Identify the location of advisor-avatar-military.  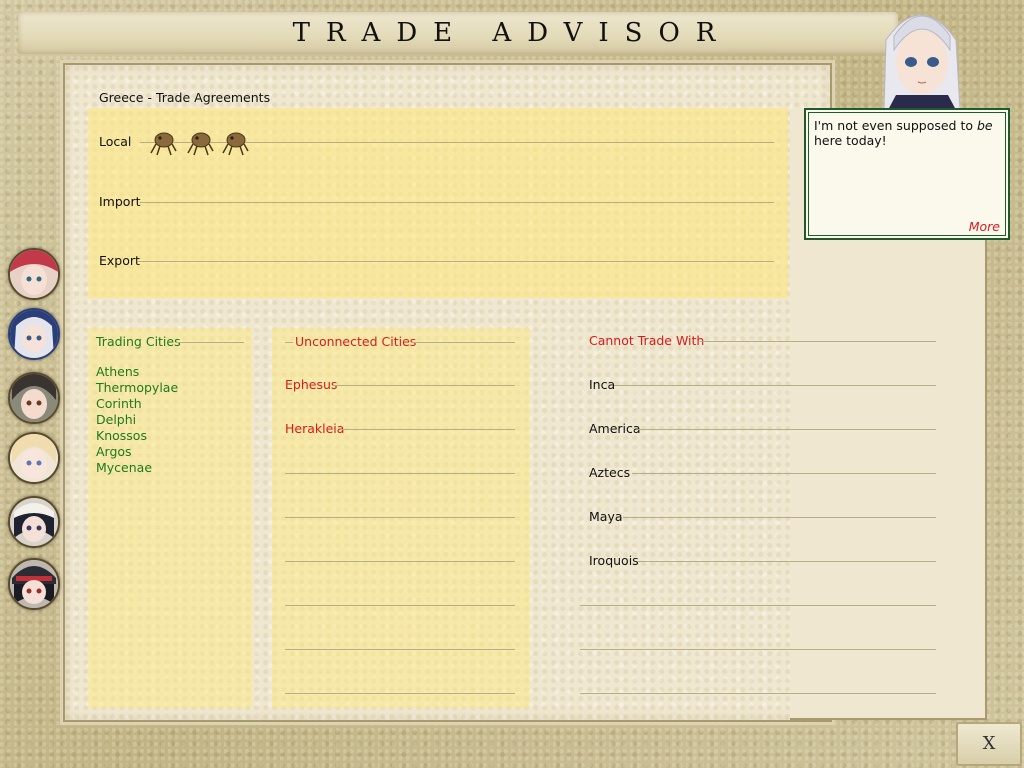
(34, 584).